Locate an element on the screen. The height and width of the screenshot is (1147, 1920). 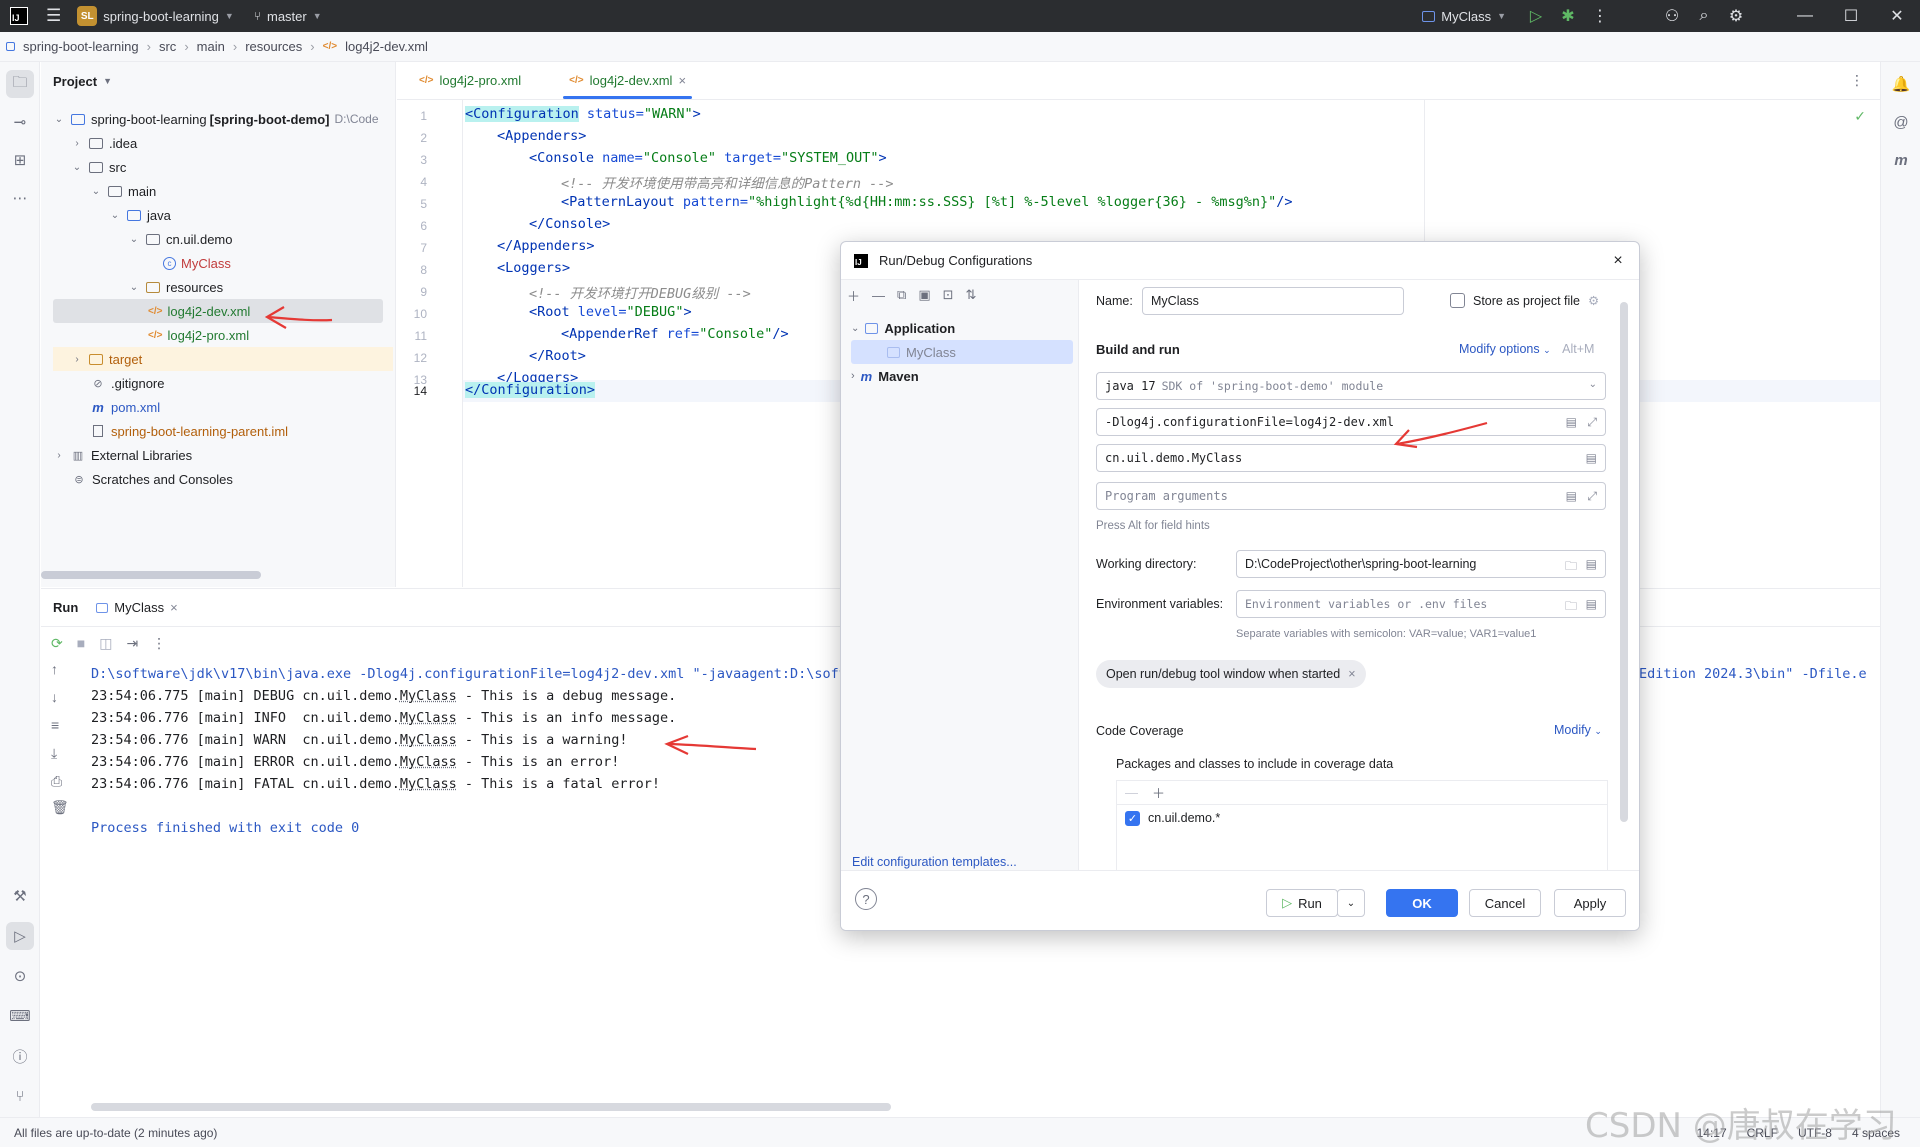
config-group-maven: › m Maven is located at coordinates (885, 376).